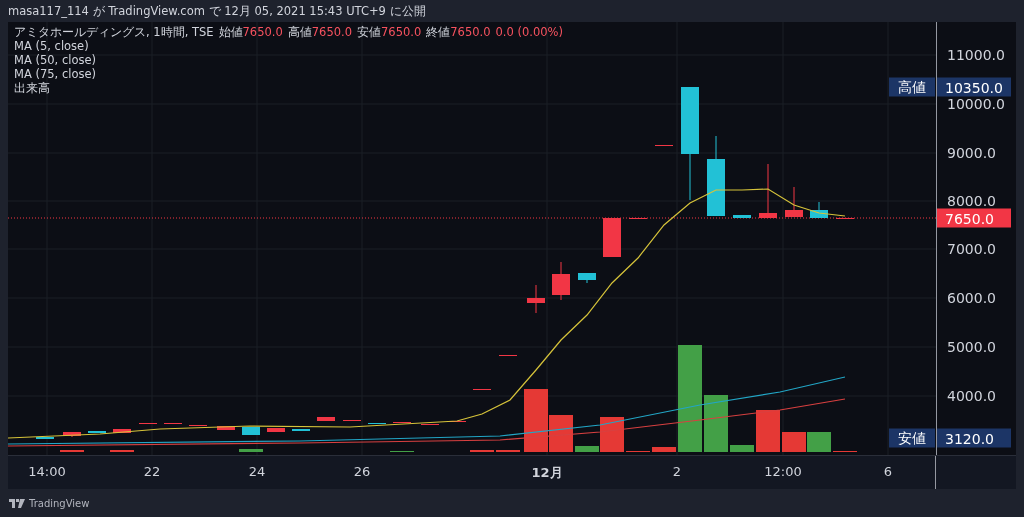 Image resolution: width=1024 pixels, height=517 pixels. I want to click on time-tick: 6, so click(888, 471).